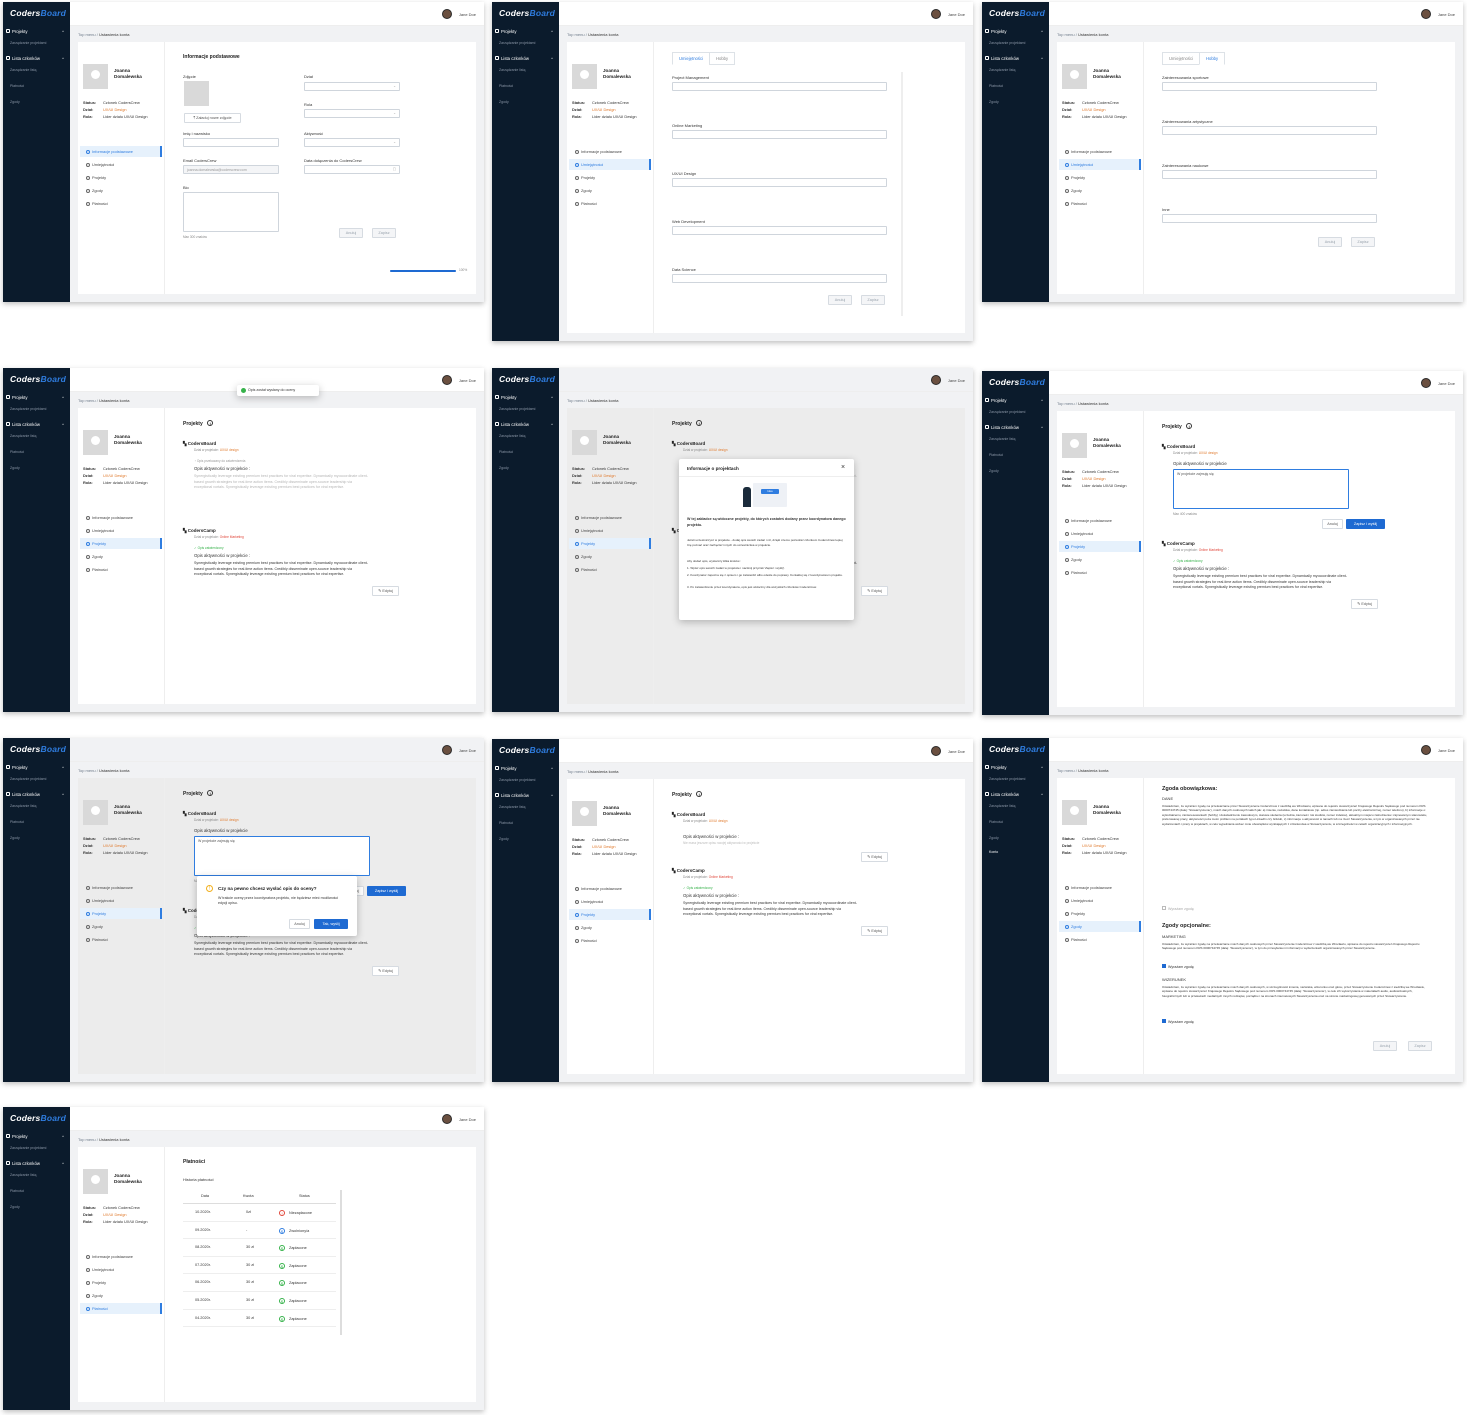  I want to click on data-consent-checkbox: Wyrażam zgodę, so click(1178, 908).